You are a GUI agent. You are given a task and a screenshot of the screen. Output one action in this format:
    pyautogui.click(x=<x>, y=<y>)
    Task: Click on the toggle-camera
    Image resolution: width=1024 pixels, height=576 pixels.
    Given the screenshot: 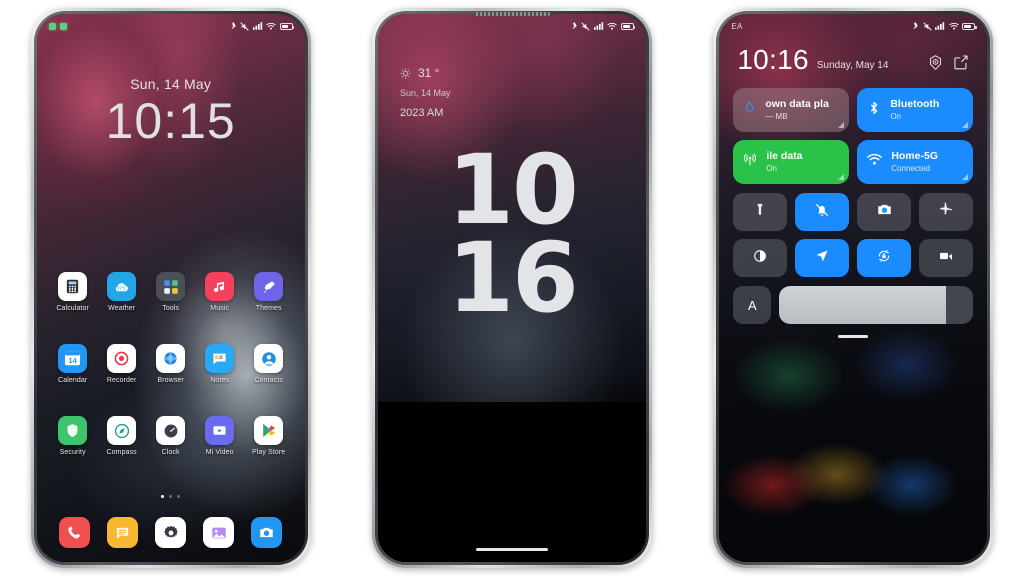 What is the action you would take?
    pyautogui.click(x=884, y=212)
    